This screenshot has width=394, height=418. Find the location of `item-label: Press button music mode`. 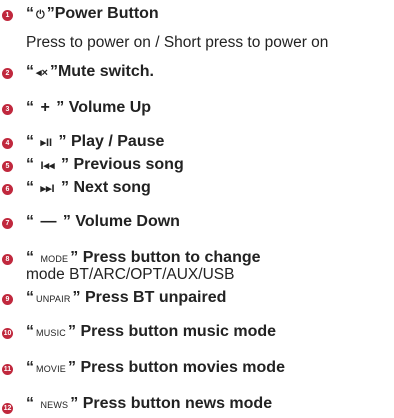

item-label: Press button music mode is located at coordinates (178, 331).